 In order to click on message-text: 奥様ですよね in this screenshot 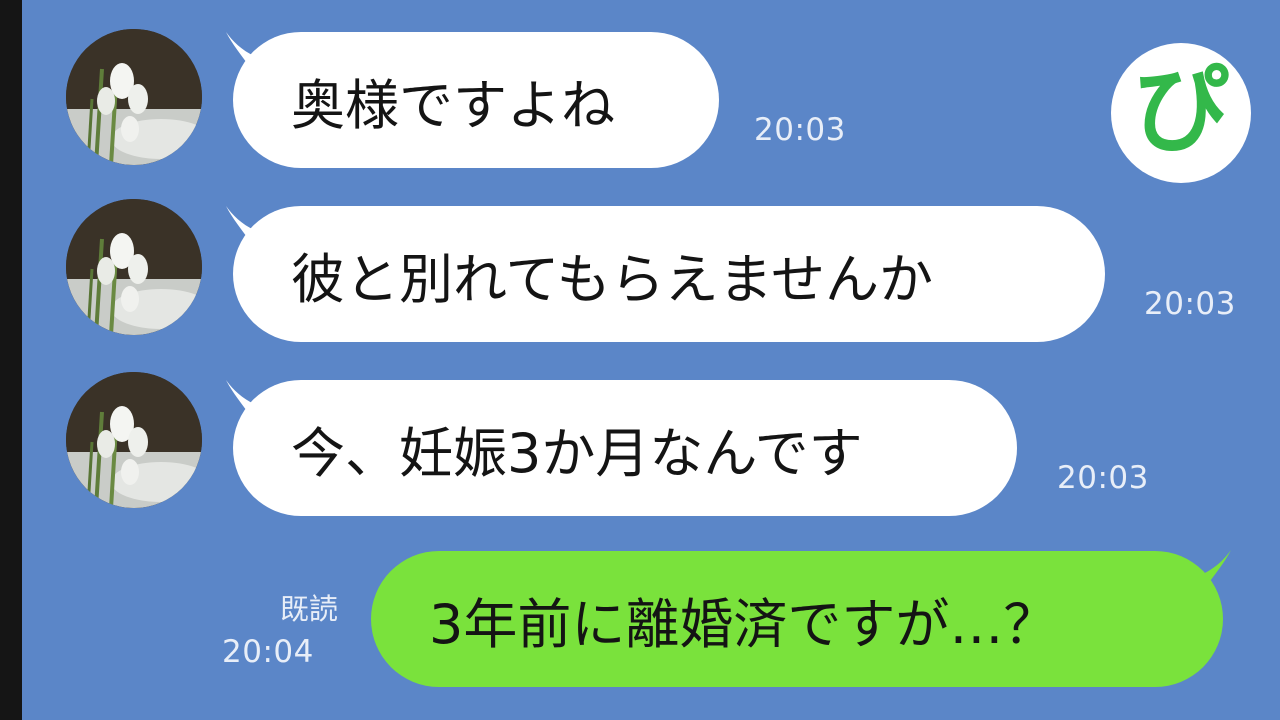, I will do `click(453, 105)`.